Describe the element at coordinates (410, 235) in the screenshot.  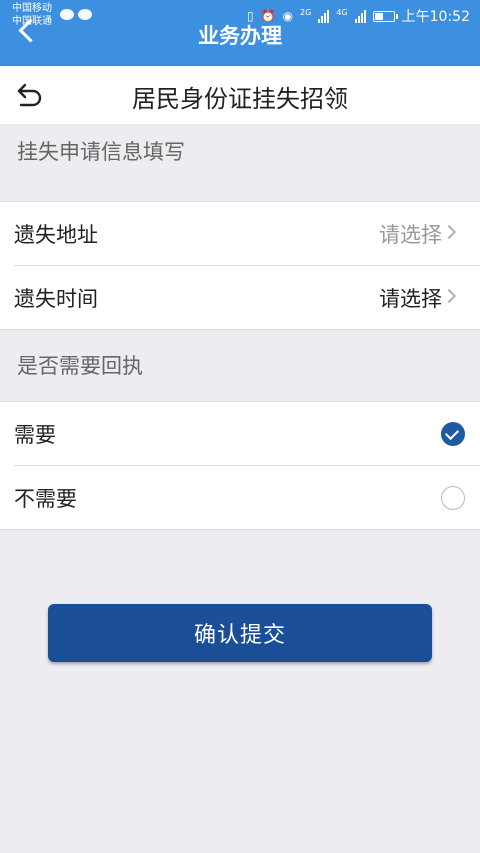
I see `loss-address-value: 请选择` at that location.